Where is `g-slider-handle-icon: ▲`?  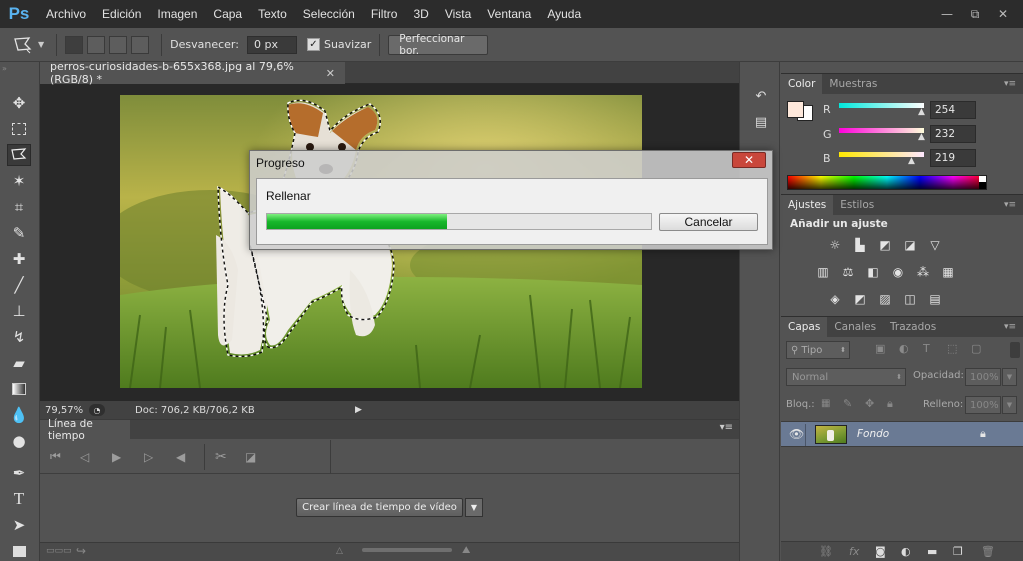
g-slider-handle-icon: ▲ is located at coordinates (921, 137).